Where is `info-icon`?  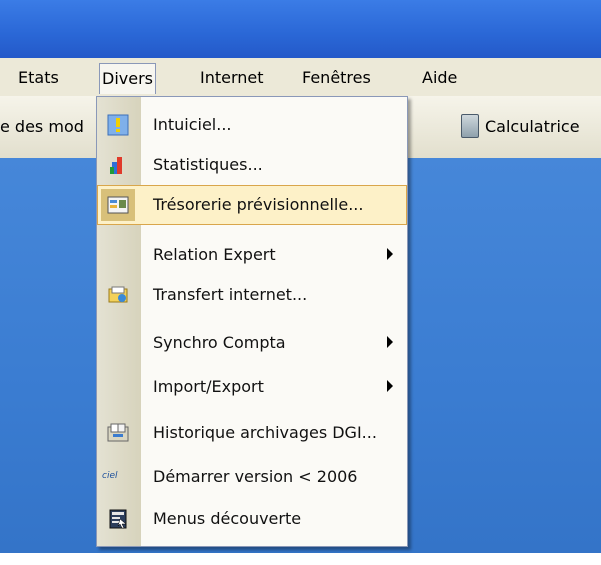
info-icon is located at coordinates (118, 125).